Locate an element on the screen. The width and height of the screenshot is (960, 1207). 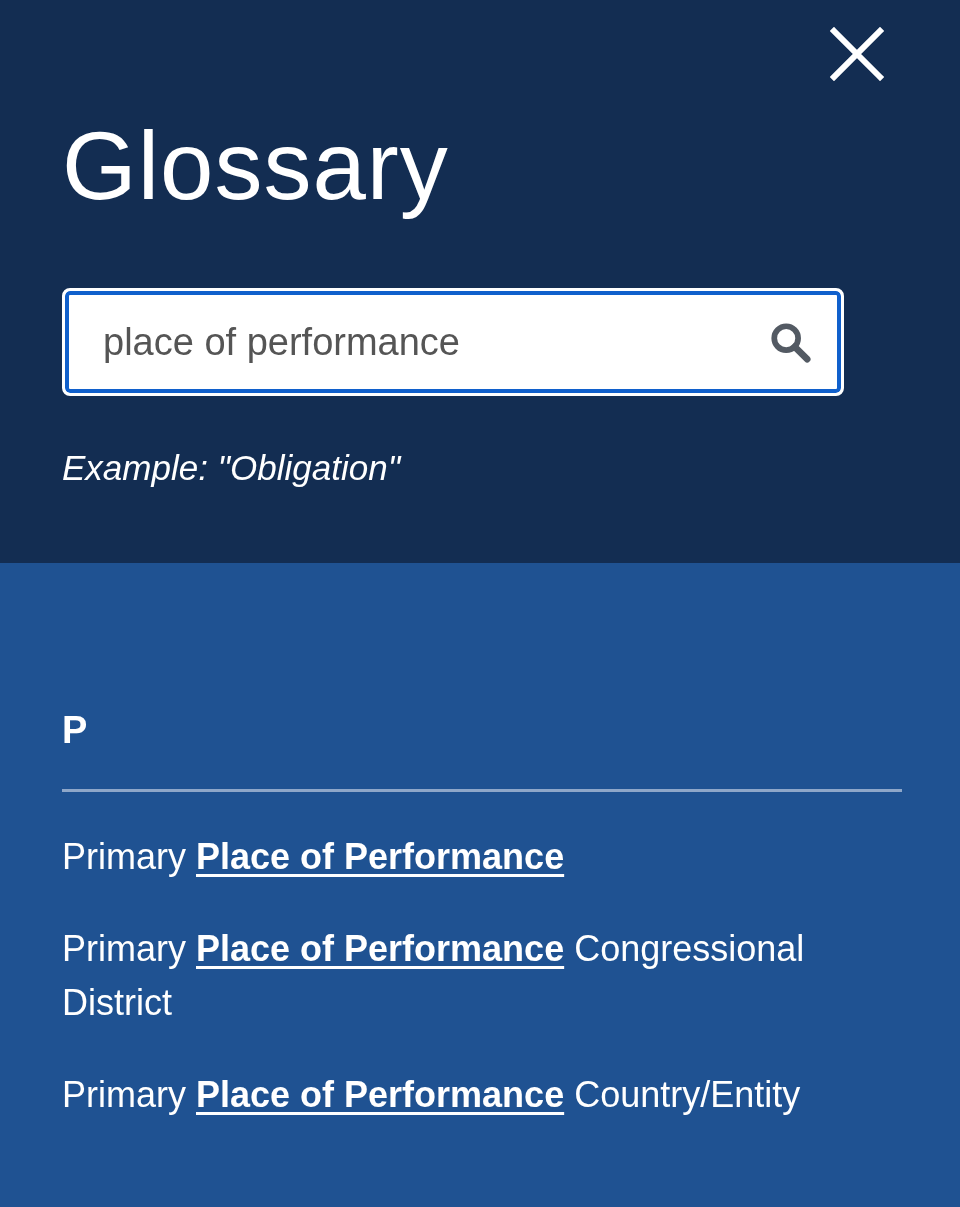
glossary-term-link: Primary Place of Performance is located at coordinates (313, 857).